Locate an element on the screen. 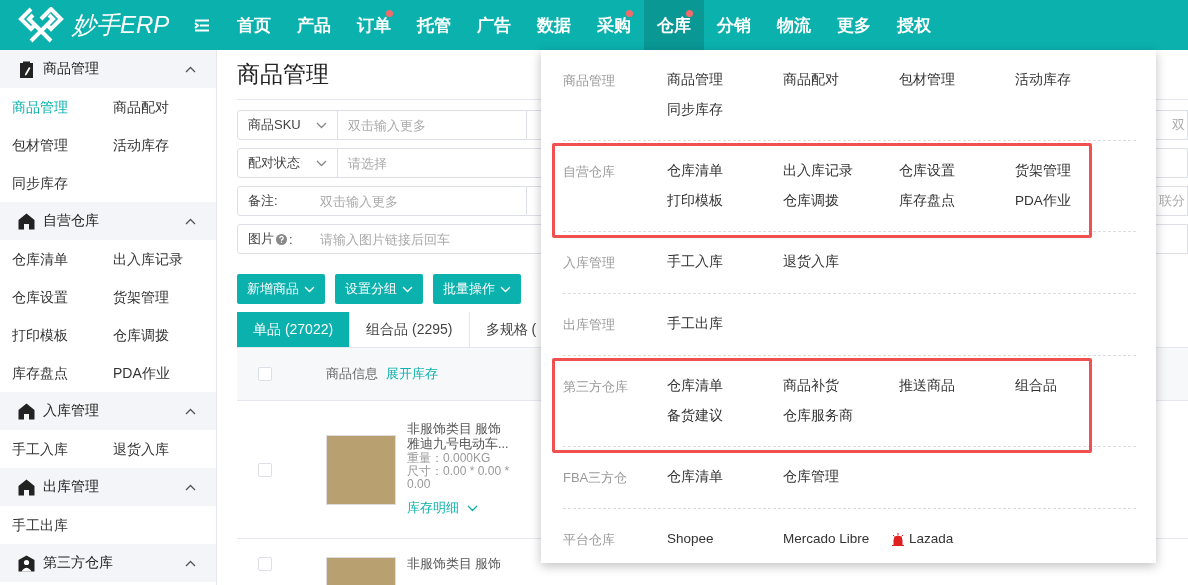 Image resolution: width=1188 pixels, height=585 pixels. sidebar-group-header: 第三方仓库 is located at coordinates (108, 563).